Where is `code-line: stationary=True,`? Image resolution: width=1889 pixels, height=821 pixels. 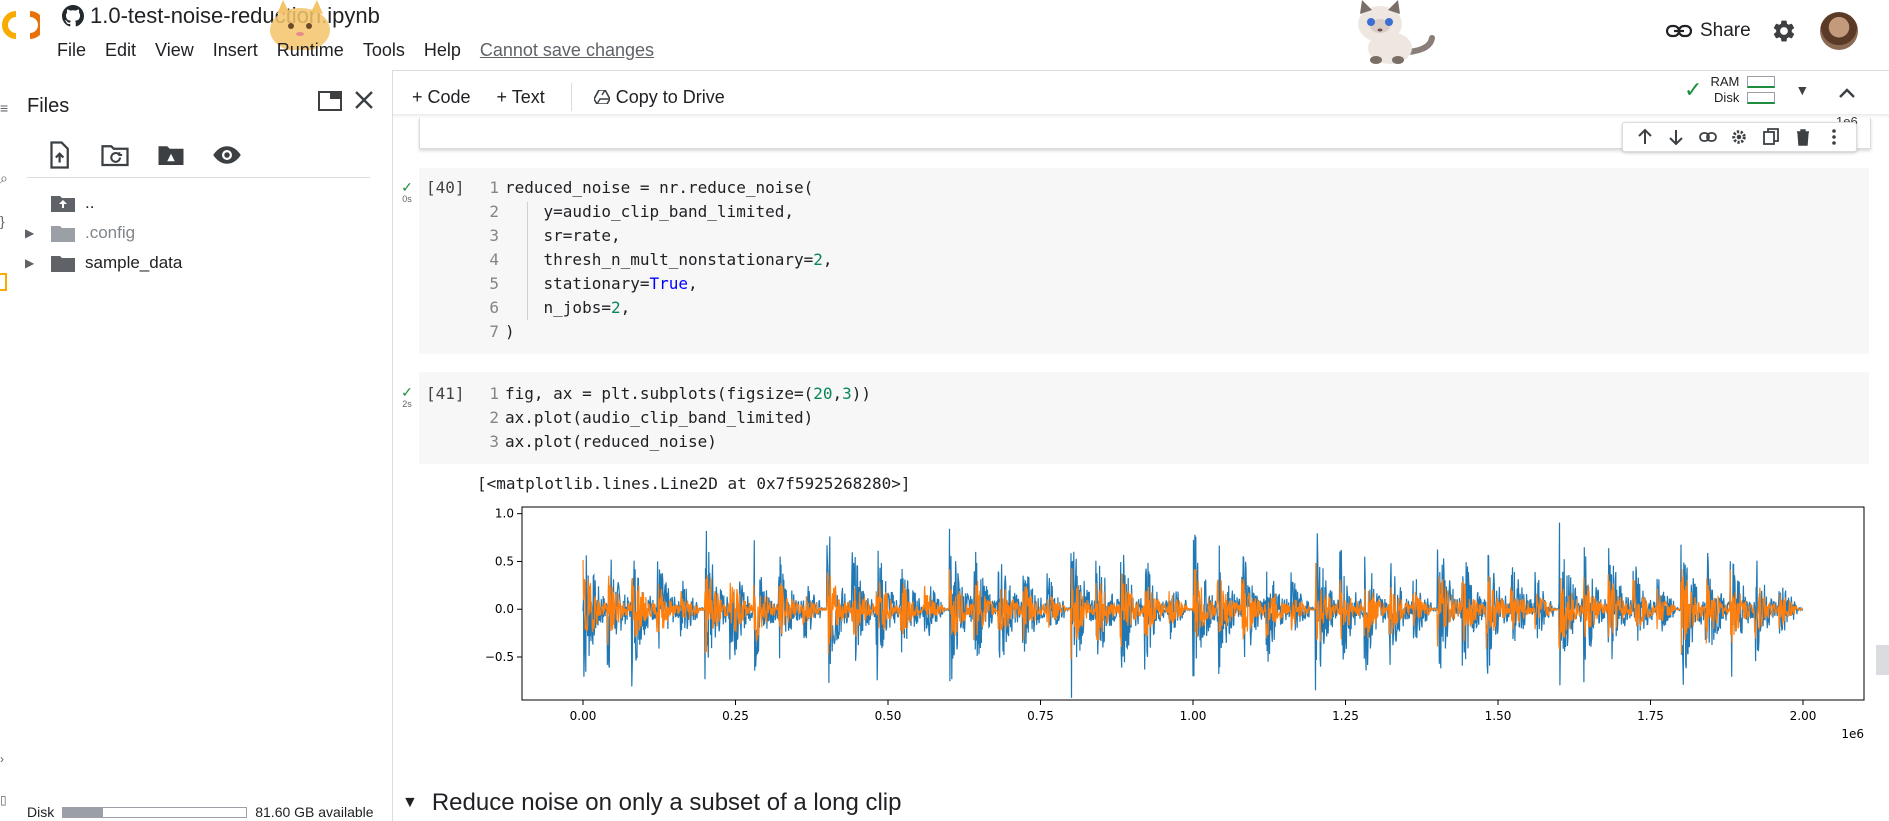 code-line: stationary=True, is located at coordinates (601, 283).